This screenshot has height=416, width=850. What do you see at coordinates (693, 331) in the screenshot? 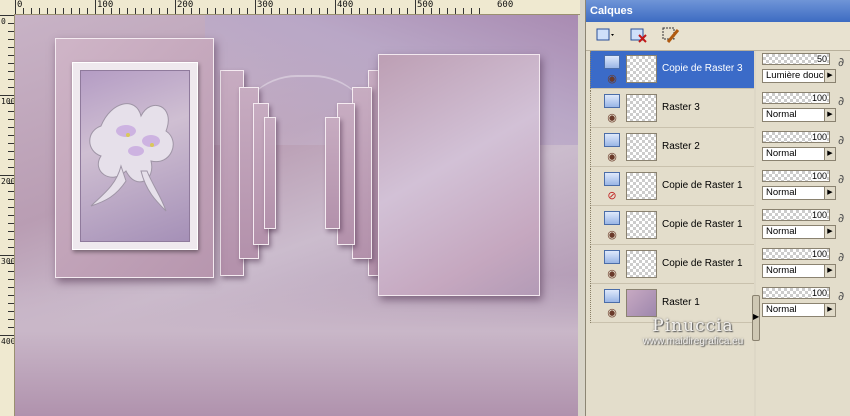
I see `watermark: Pinuccia www.maidiregrafica.eu` at bounding box center [693, 331].